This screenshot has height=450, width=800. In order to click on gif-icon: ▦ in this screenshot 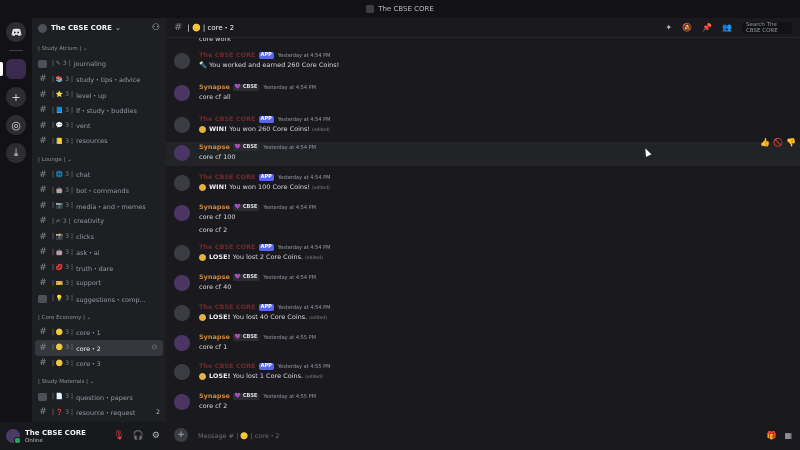, I will do `click(788, 435)`.